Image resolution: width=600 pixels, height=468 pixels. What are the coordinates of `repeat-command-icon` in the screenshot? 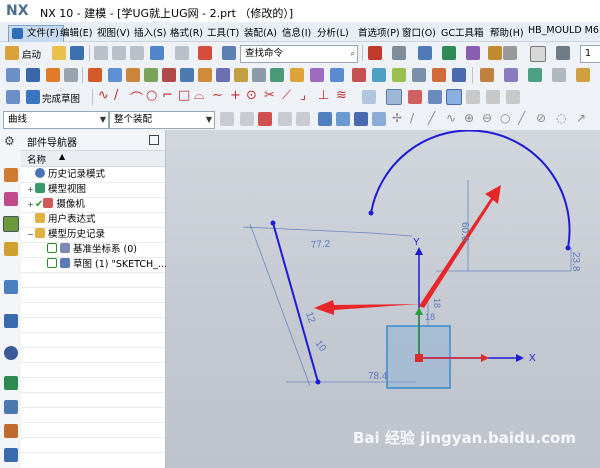 It's located at (205, 53).